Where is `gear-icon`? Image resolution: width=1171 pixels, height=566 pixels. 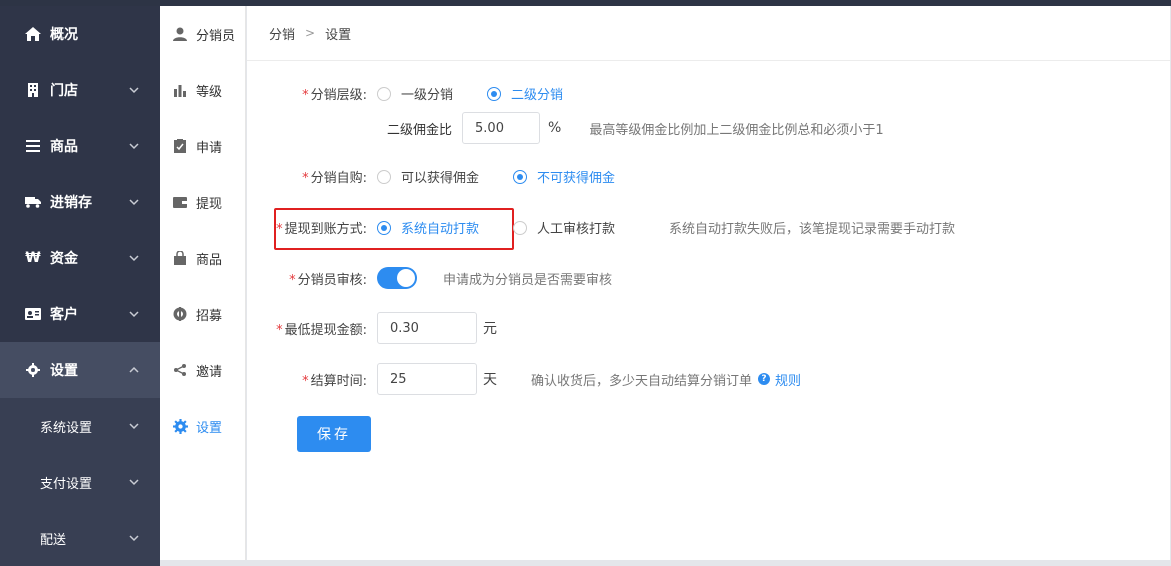 gear-icon is located at coordinates (33, 370).